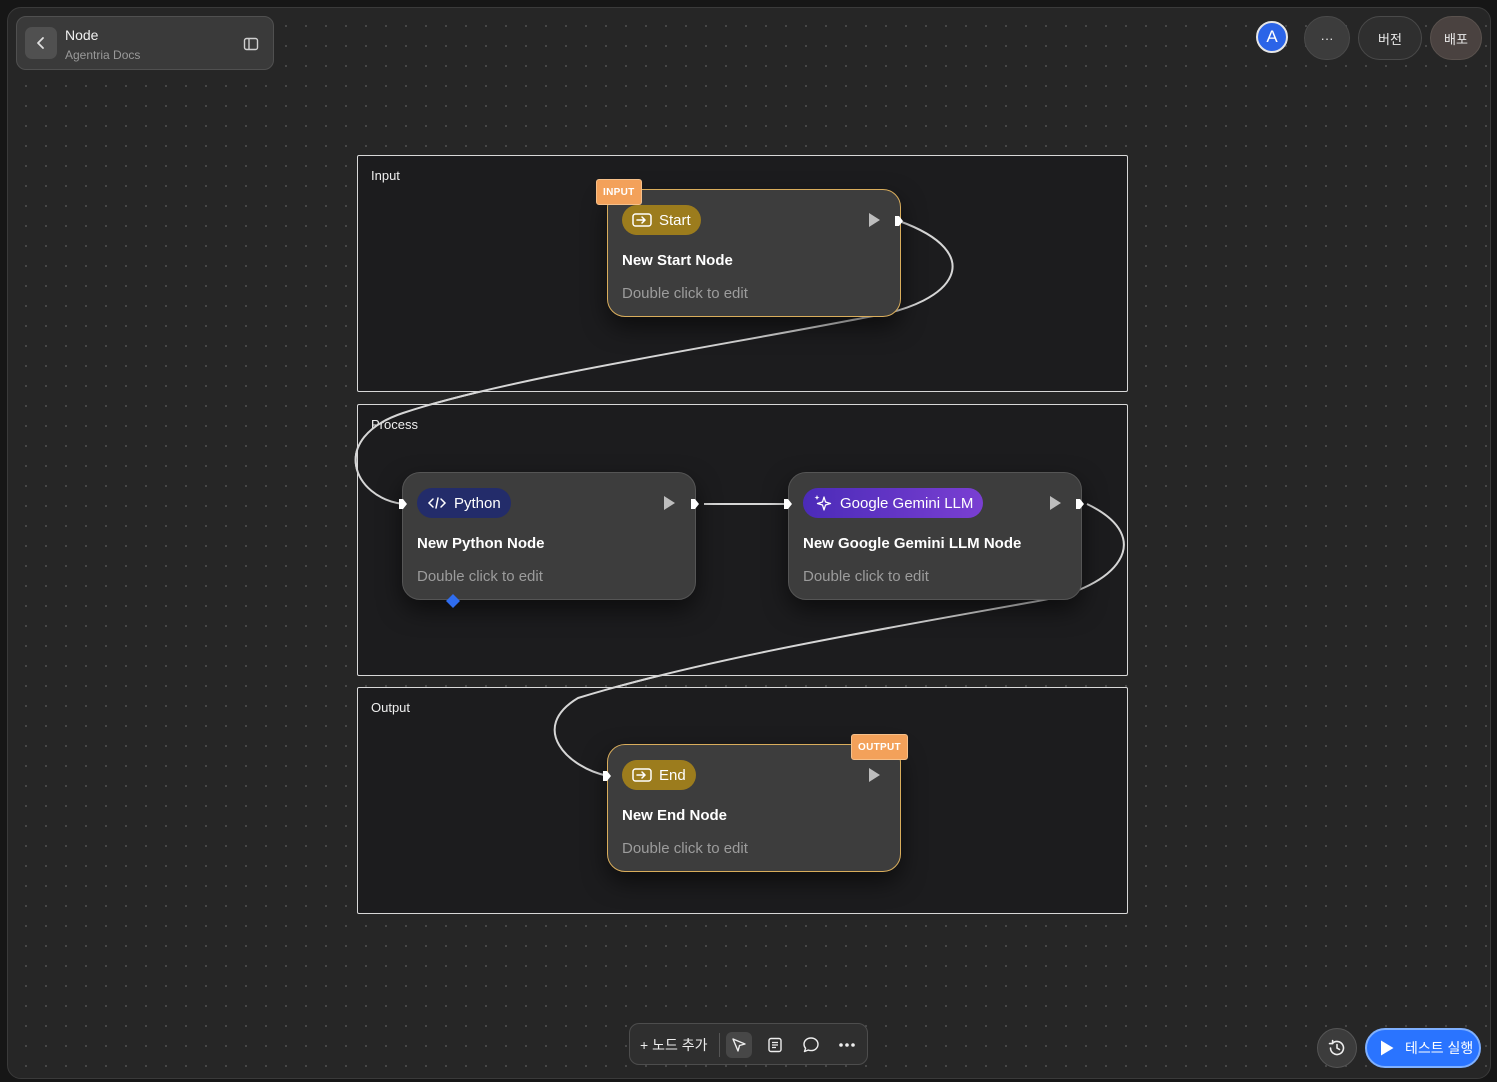 The width and height of the screenshot is (1497, 1082). What do you see at coordinates (1387, 1048) in the screenshot?
I see `play-icon` at bounding box center [1387, 1048].